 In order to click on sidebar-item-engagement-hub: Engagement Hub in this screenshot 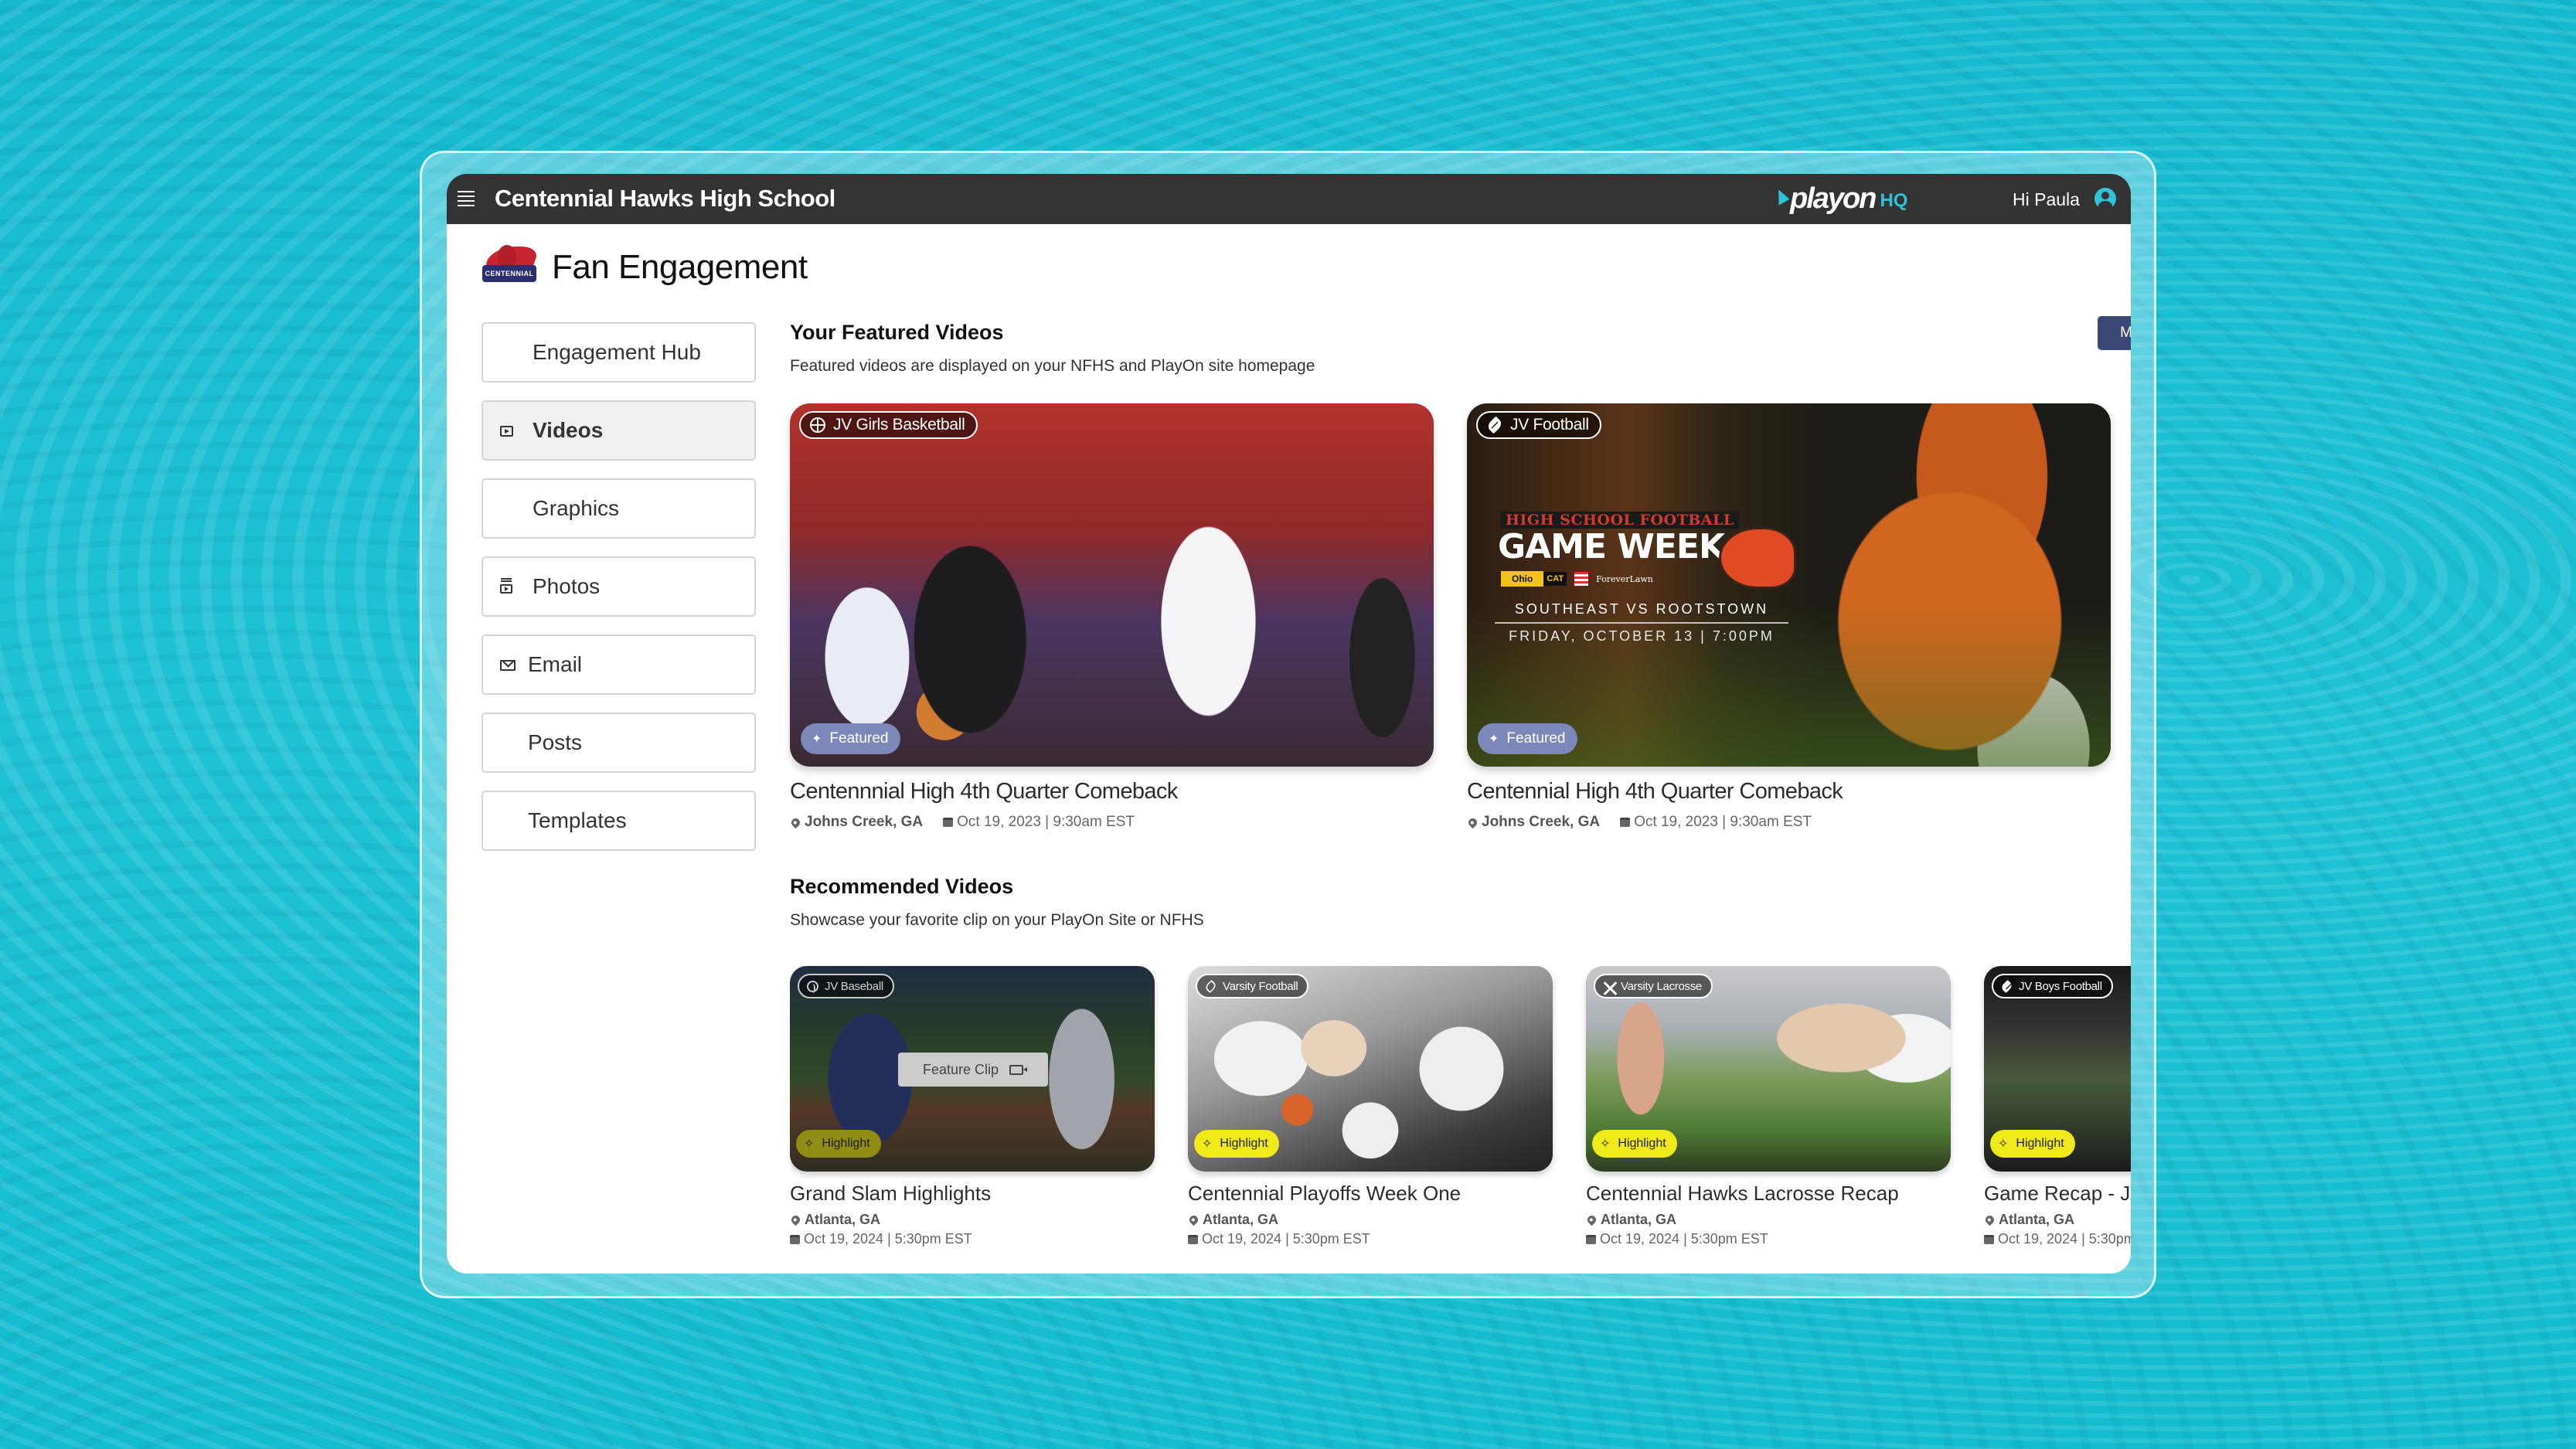, I will do `click(619, 353)`.